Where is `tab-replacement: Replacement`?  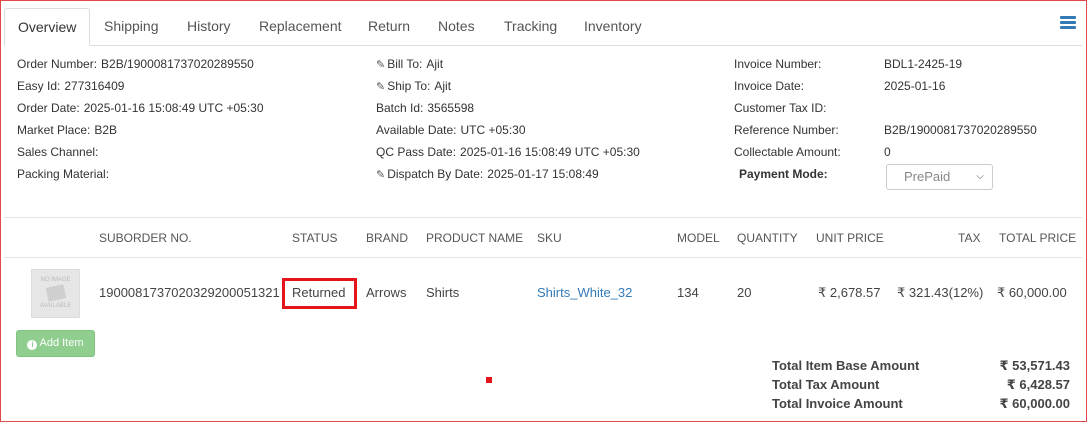
tab-replacement: Replacement is located at coordinates (300, 27).